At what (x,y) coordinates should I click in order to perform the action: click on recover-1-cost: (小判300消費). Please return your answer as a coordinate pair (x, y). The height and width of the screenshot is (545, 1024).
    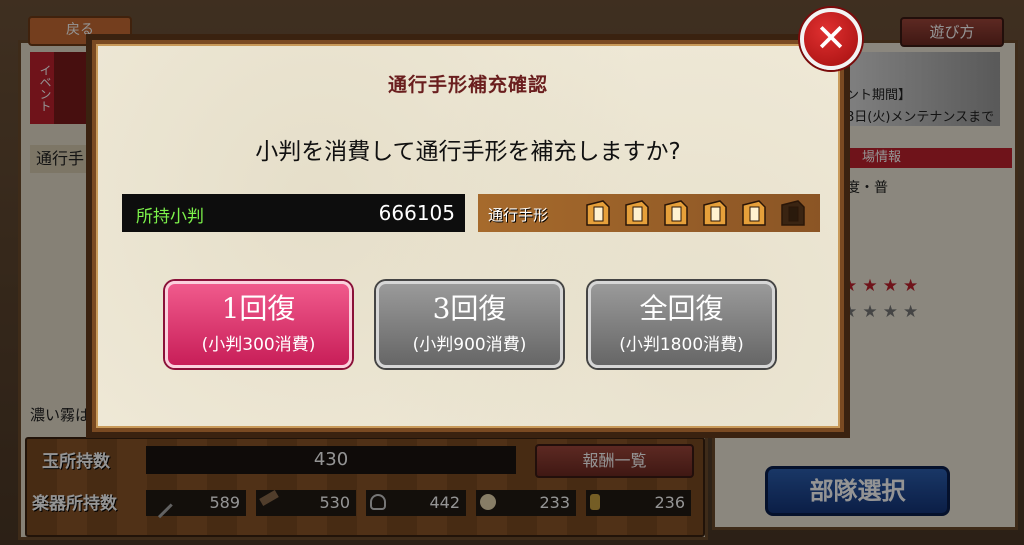
    Looking at the image, I should click on (258, 345).